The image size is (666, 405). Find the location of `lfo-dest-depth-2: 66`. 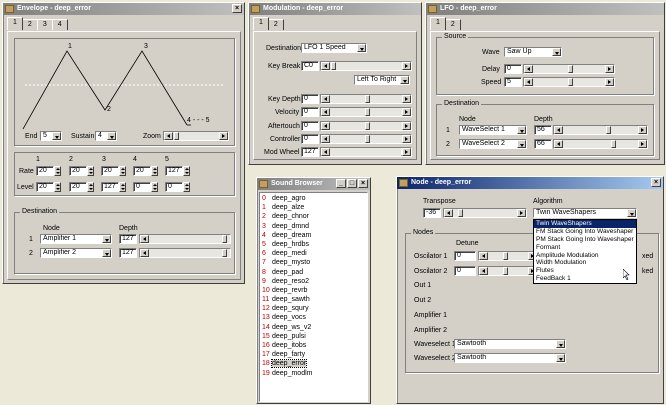

lfo-dest-depth-2: 66 is located at coordinates (543, 144).